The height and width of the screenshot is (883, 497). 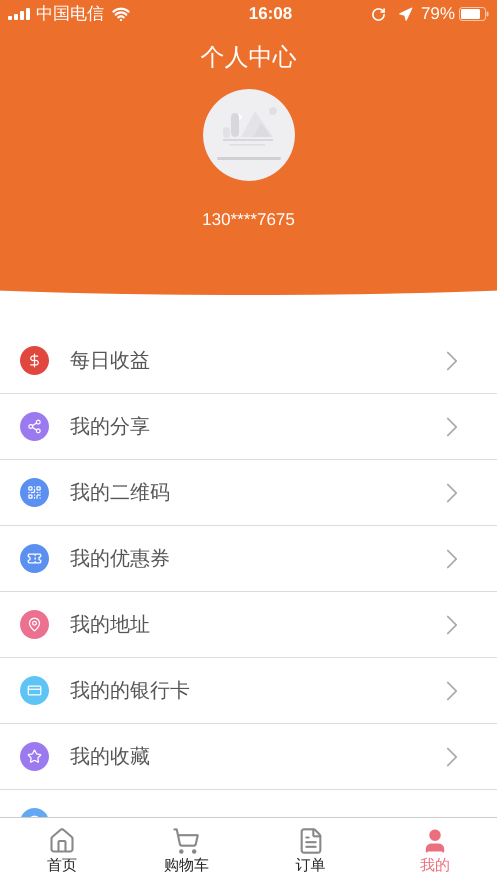 What do you see at coordinates (120, 559) in the screenshot?
I see `menu-label: 我的优惠券` at bounding box center [120, 559].